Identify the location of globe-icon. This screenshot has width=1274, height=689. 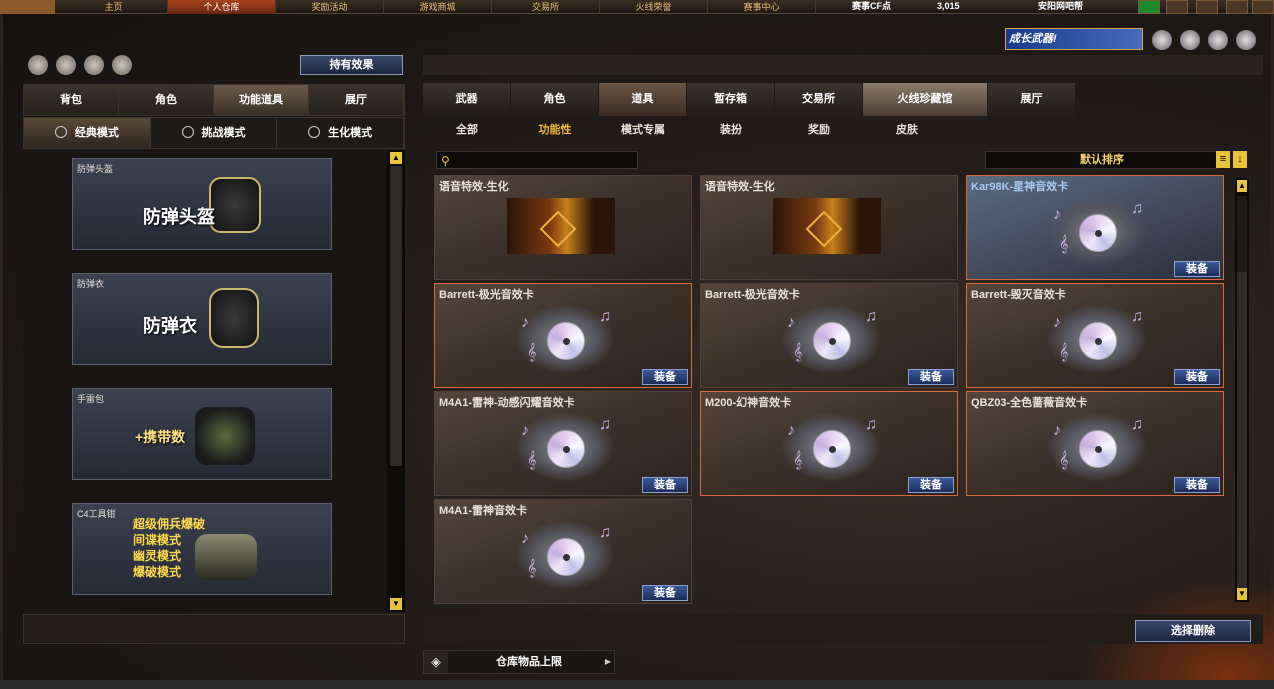
(1190, 40).